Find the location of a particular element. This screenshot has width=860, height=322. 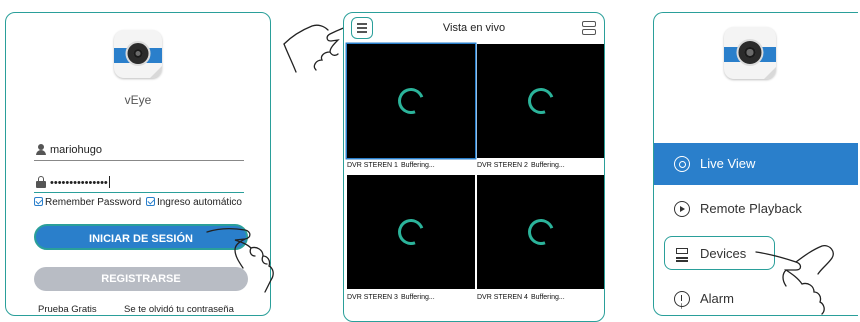

menu-item-label: Remote Playback is located at coordinates (751, 208).